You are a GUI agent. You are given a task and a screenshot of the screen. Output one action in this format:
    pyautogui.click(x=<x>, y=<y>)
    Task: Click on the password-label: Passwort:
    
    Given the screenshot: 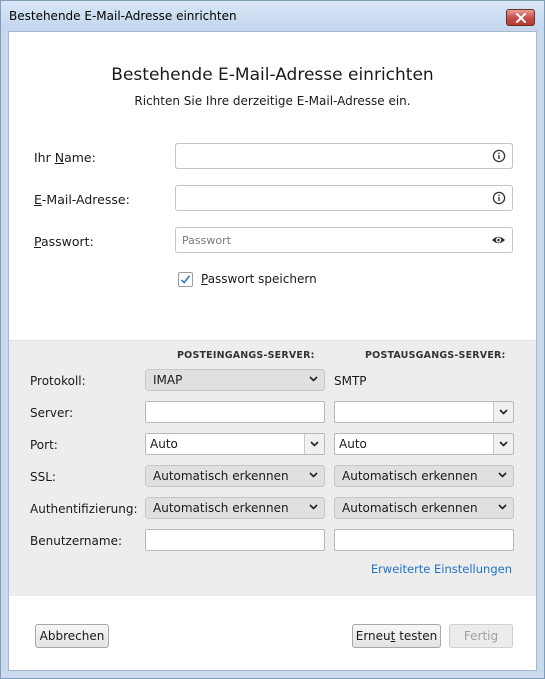 What is the action you would take?
    pyautogui.click(x=64, y=241)
    